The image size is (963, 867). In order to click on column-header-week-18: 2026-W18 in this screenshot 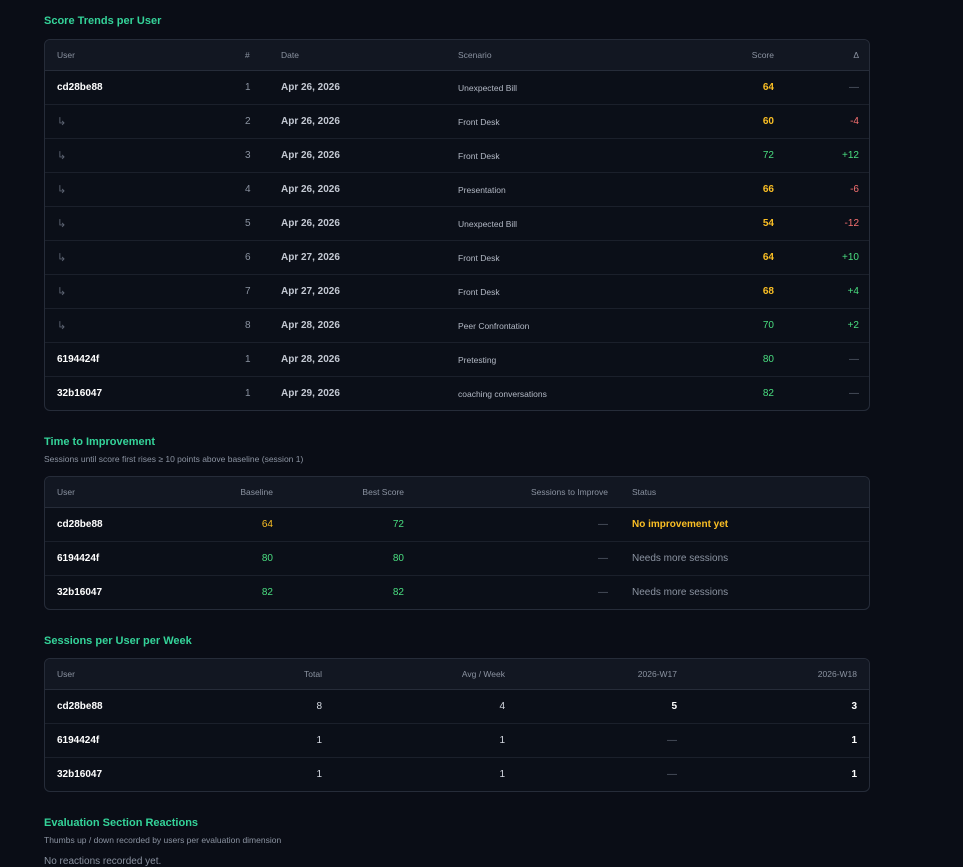, I will do `click(779, 674)`.